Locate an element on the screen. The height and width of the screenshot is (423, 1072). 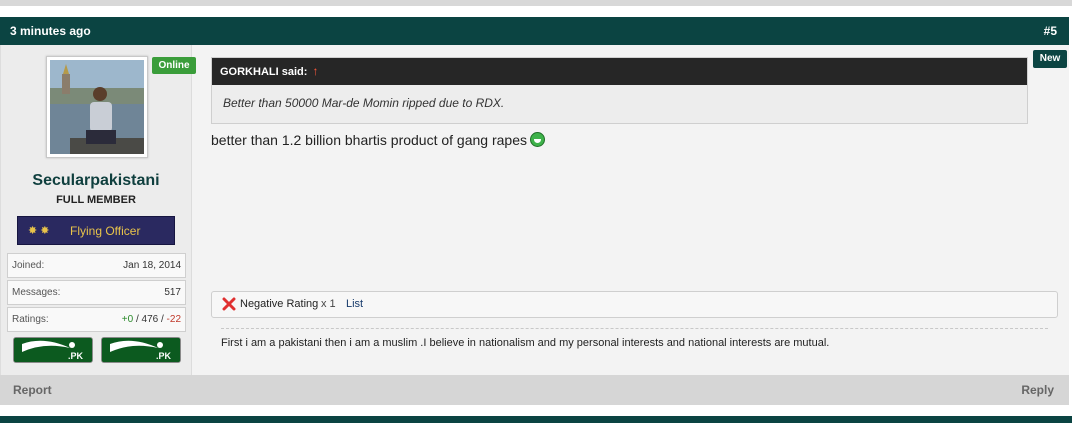
ratings-list-link: List is located at coordinates (354, 304).